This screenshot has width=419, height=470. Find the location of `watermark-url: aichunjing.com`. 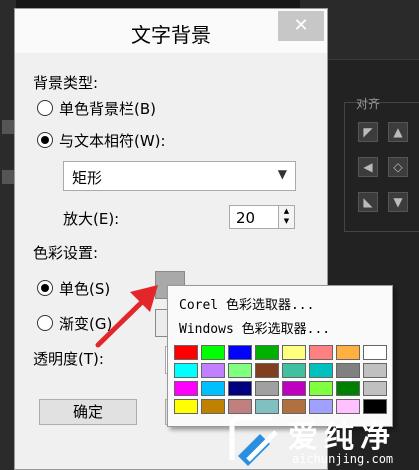

watermark-url: aichunjing.com is located at coordinates (343, 459).